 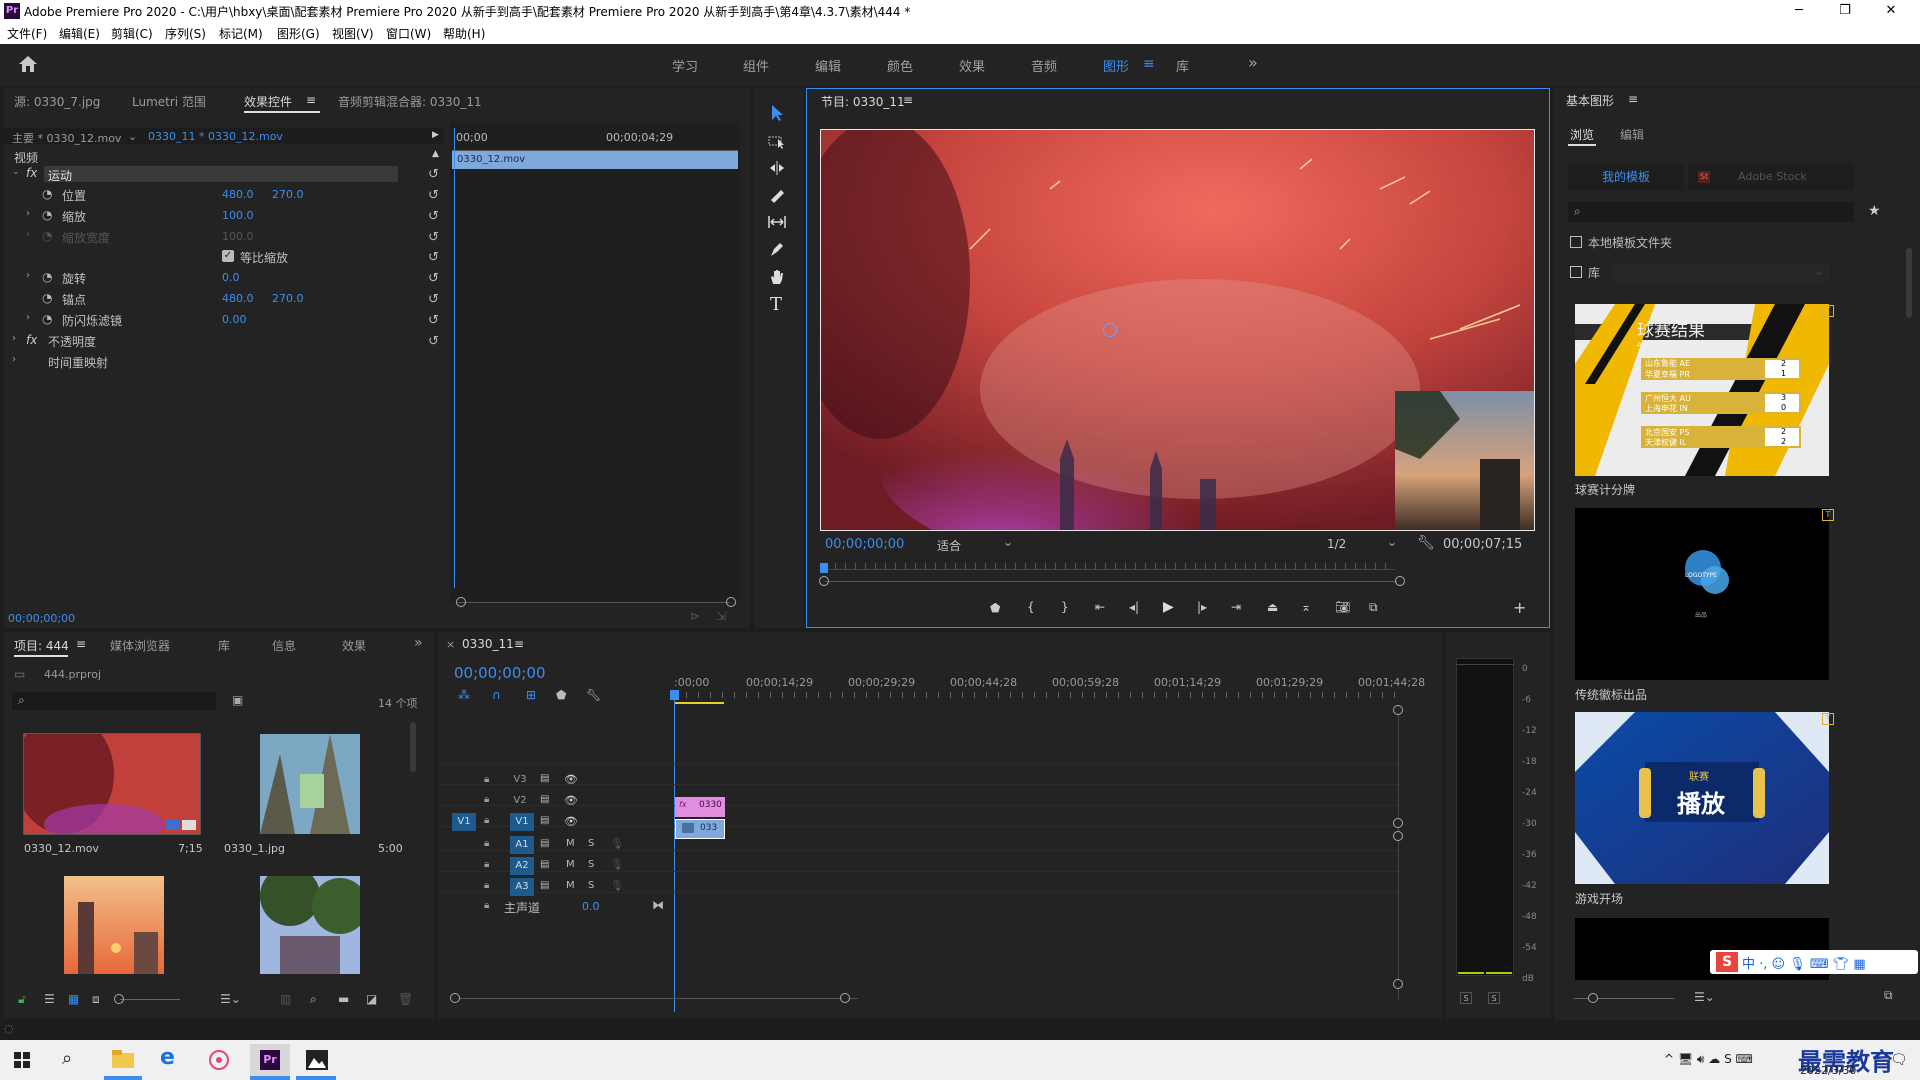 I want to click on track-label-v2: V2, so click(x=520, y=801).